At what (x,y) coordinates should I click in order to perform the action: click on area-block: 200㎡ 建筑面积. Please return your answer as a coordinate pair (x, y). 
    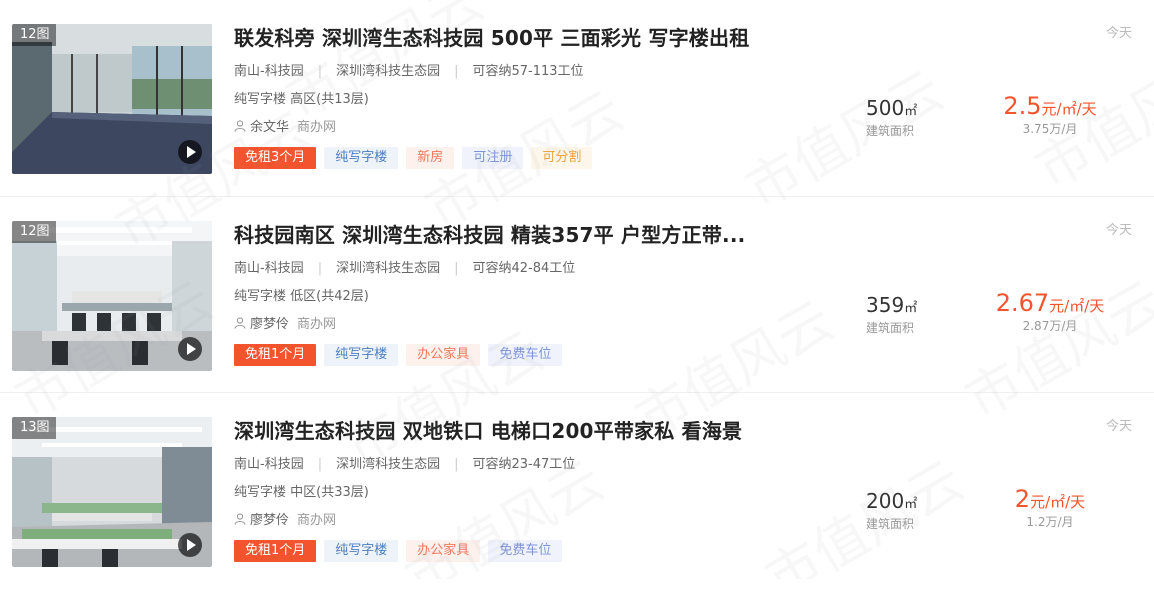
    Looking at the image, I should click on (901, 510).